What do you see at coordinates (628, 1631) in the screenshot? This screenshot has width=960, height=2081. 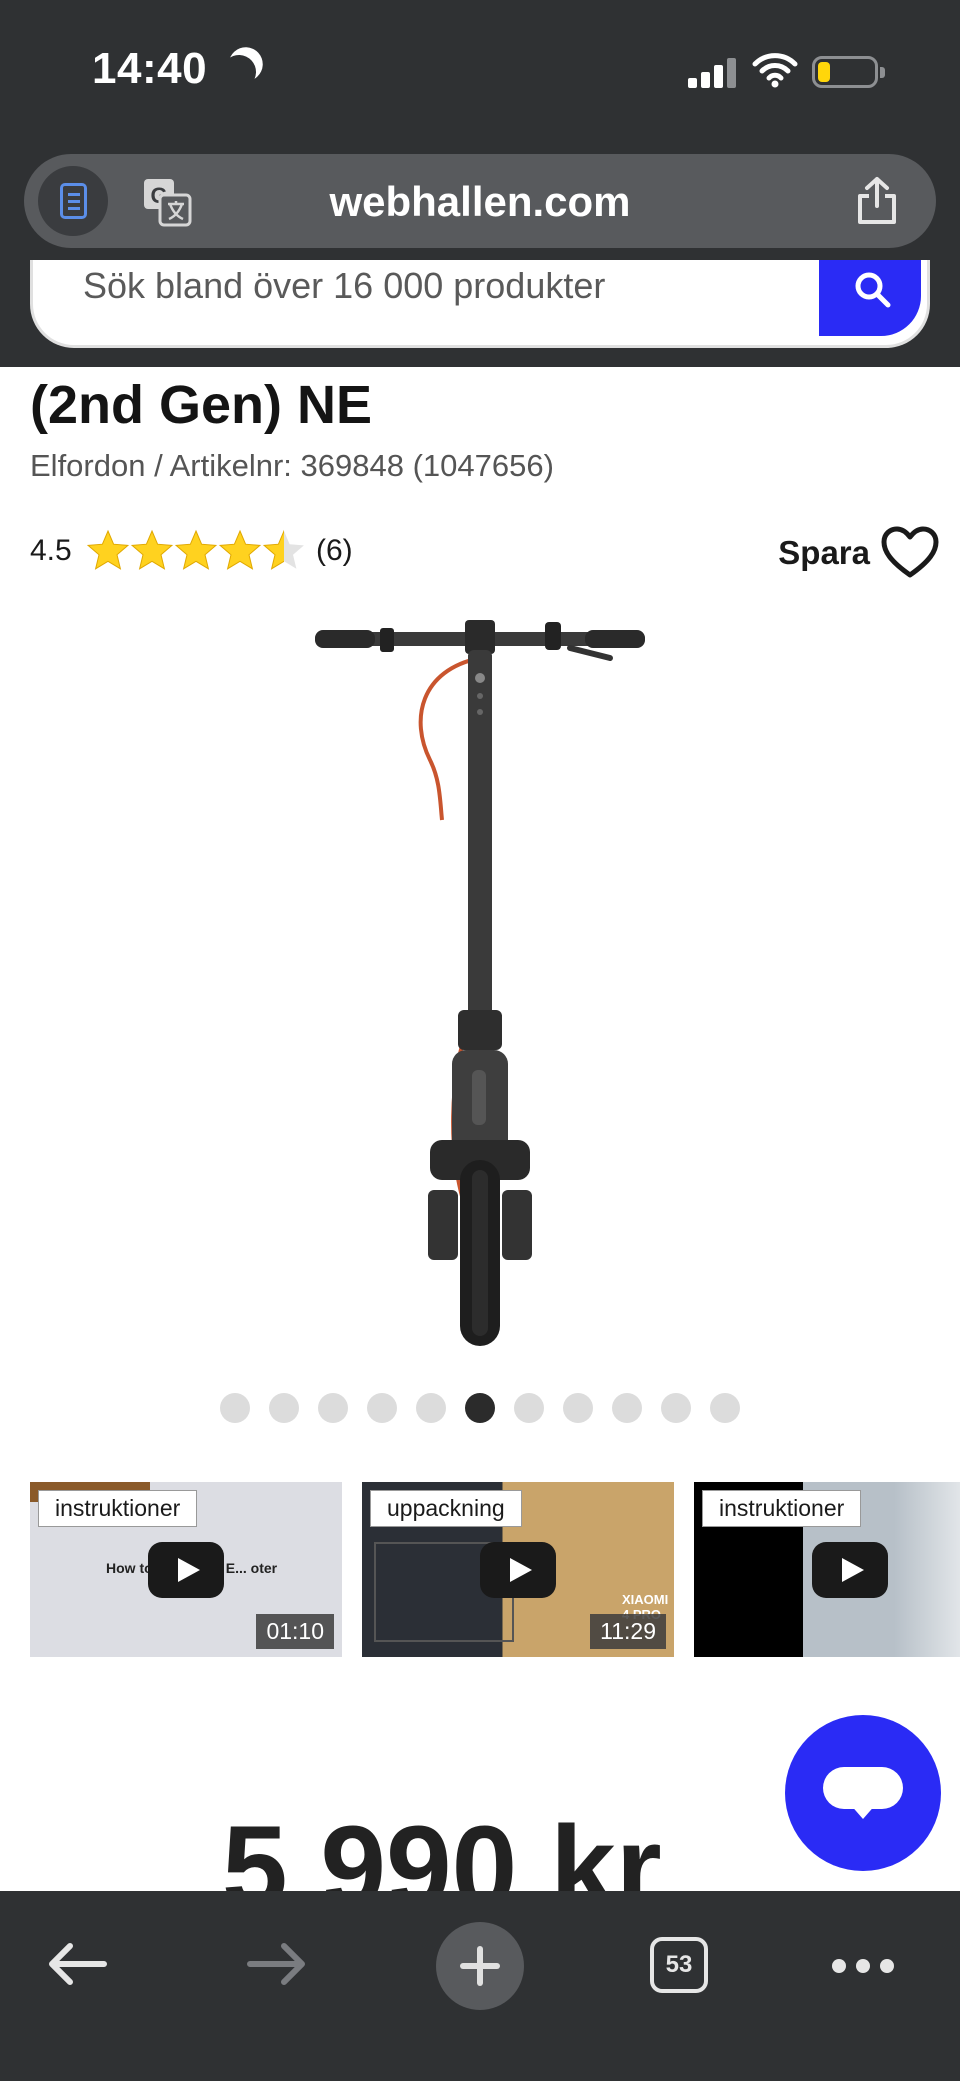 I see `video-duration: 11:29` at bounding box center [628, 1631].